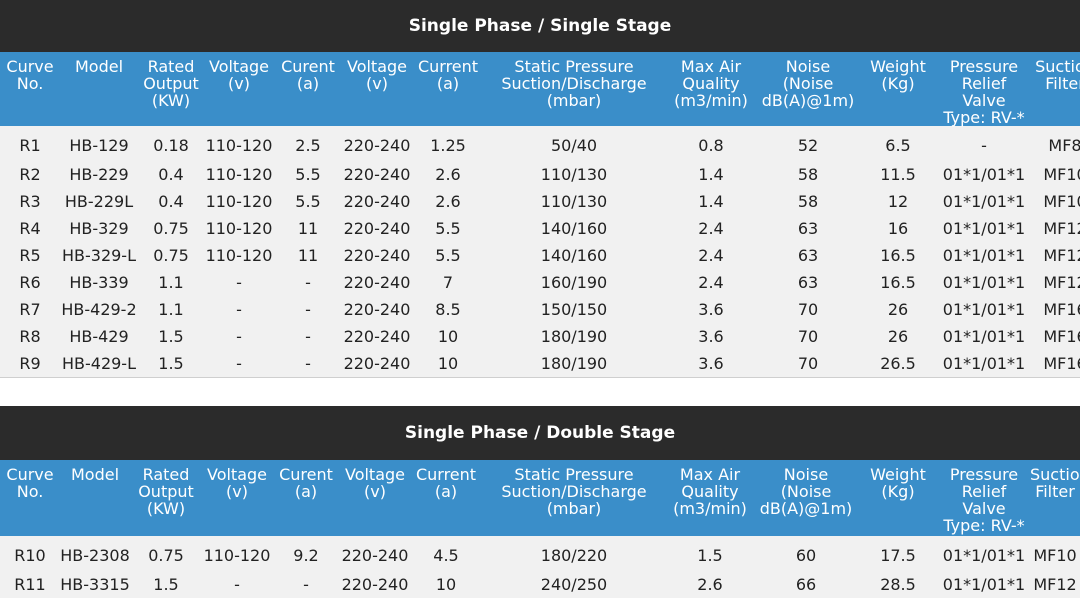  I want to click on cell-max-air-quality: 0.8, so click(711, 145).